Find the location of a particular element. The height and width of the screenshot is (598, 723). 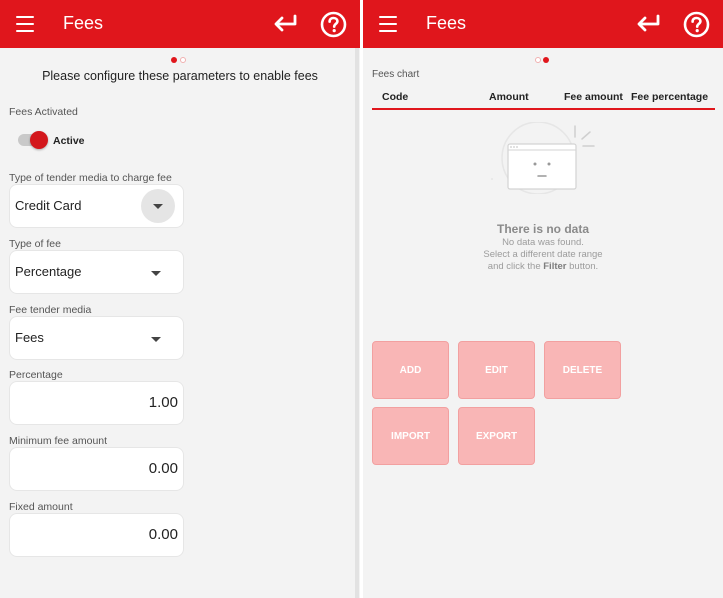

fee-type-value: Percentage is located at coordinates (48, 271).